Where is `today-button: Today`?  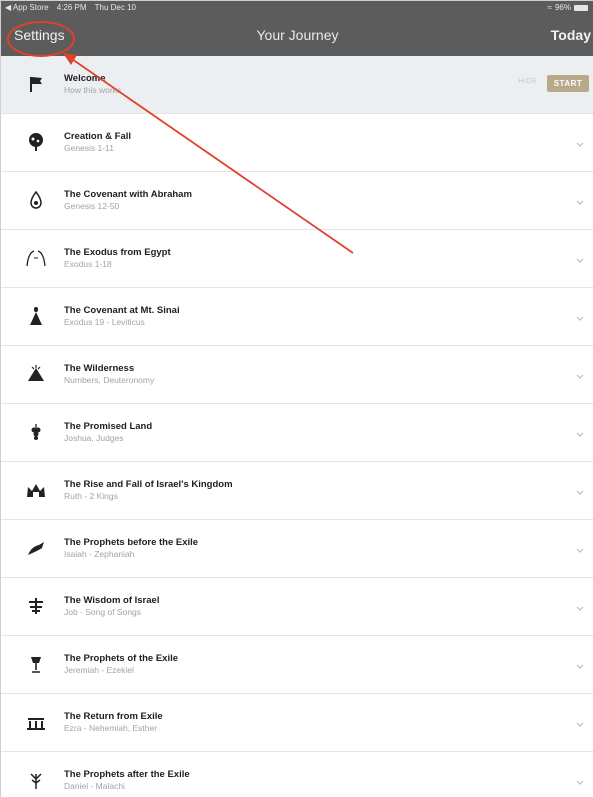
today-button: Today is located at coordinates (571, 35).